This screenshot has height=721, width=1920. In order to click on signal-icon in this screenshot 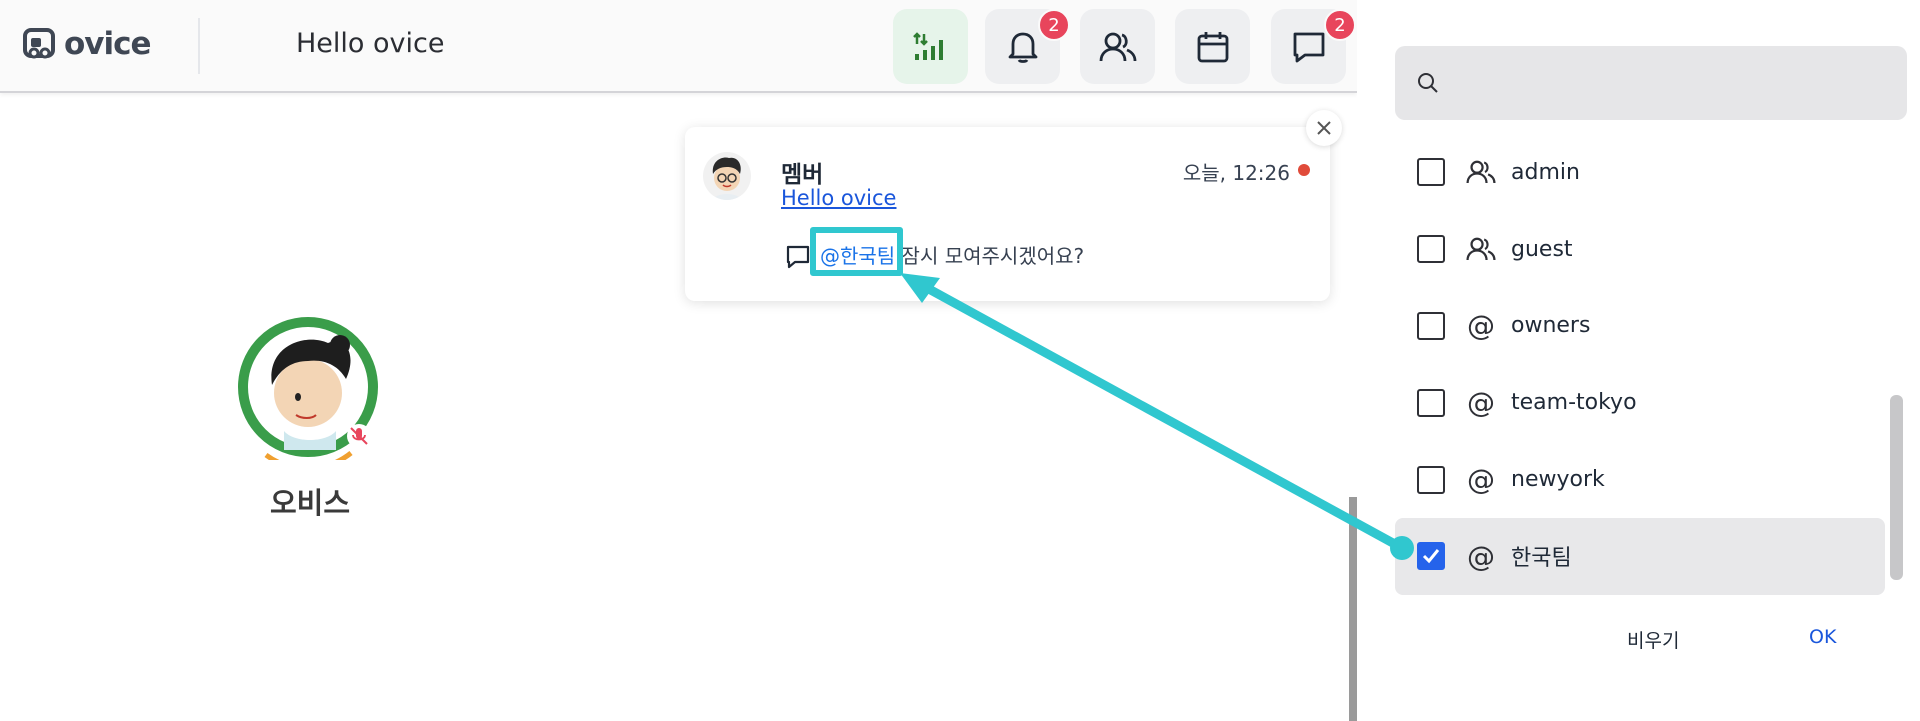, I will do `click(927, 45)`.